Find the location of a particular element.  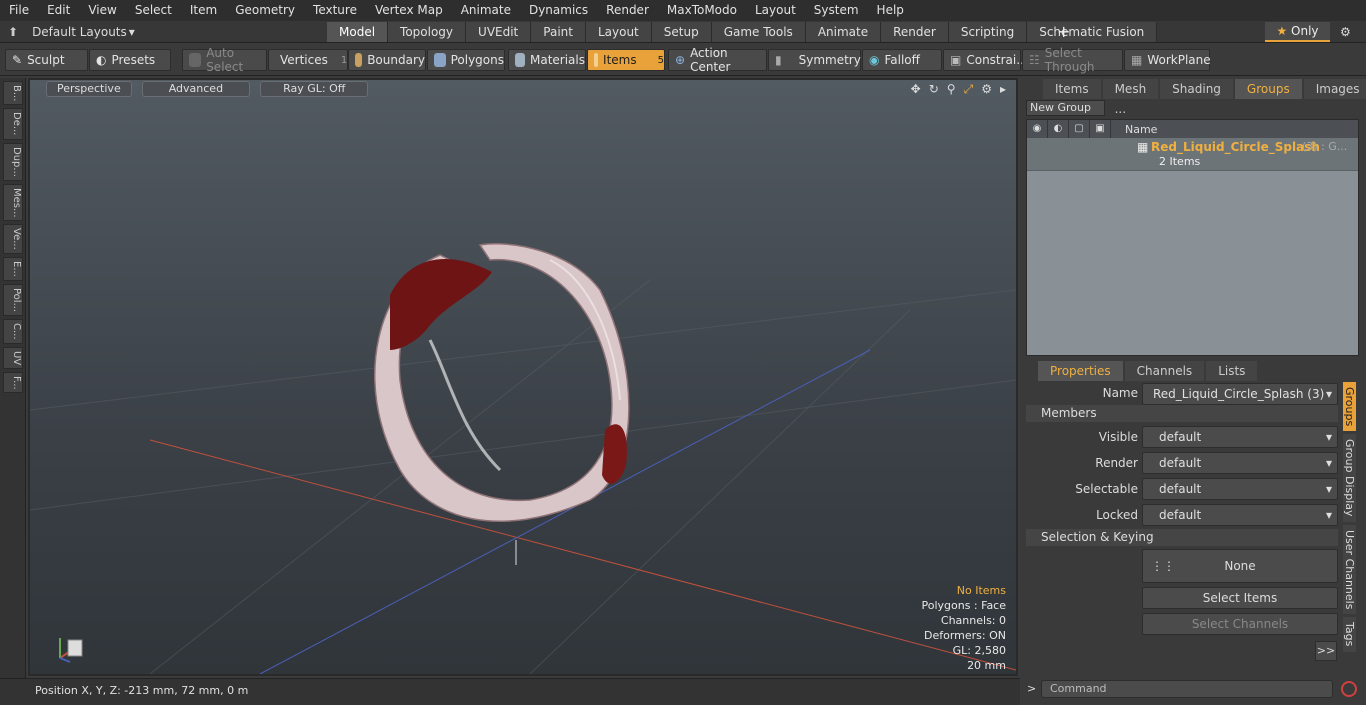

presets-button: ◐ Presets is located at coordinates (130, 60).